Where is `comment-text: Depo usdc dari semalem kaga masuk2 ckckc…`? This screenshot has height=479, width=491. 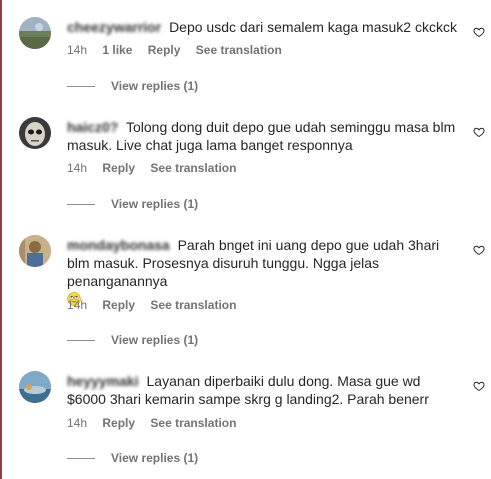 comment-text: Depo usdc dari semalem kaga masuk2 ckckc… is located at coordinates (313, 27).